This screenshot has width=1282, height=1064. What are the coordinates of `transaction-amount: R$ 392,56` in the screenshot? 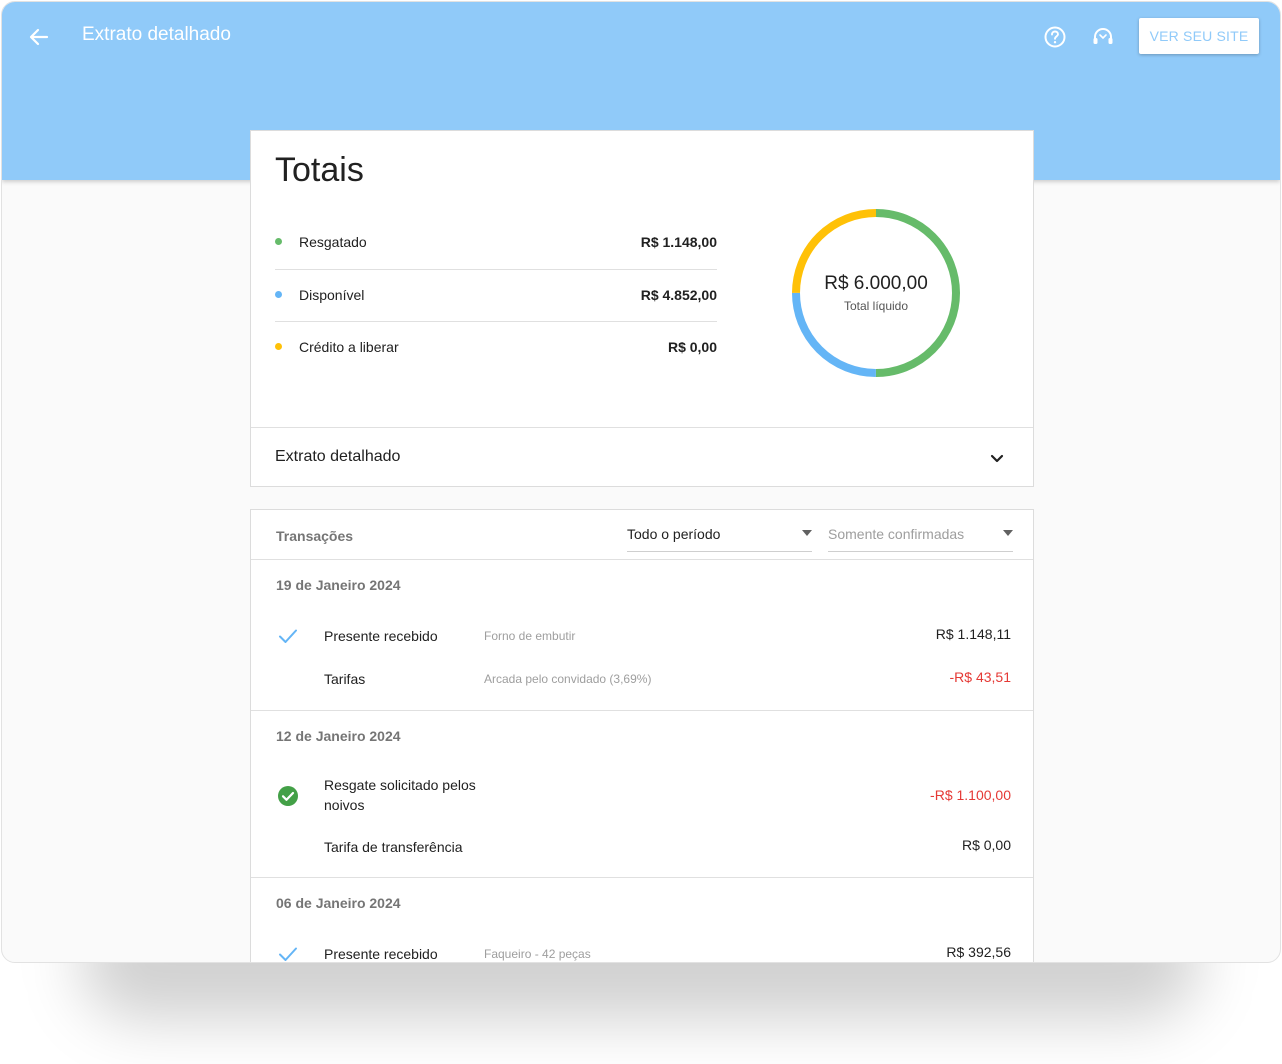 It's located at (978, 952).